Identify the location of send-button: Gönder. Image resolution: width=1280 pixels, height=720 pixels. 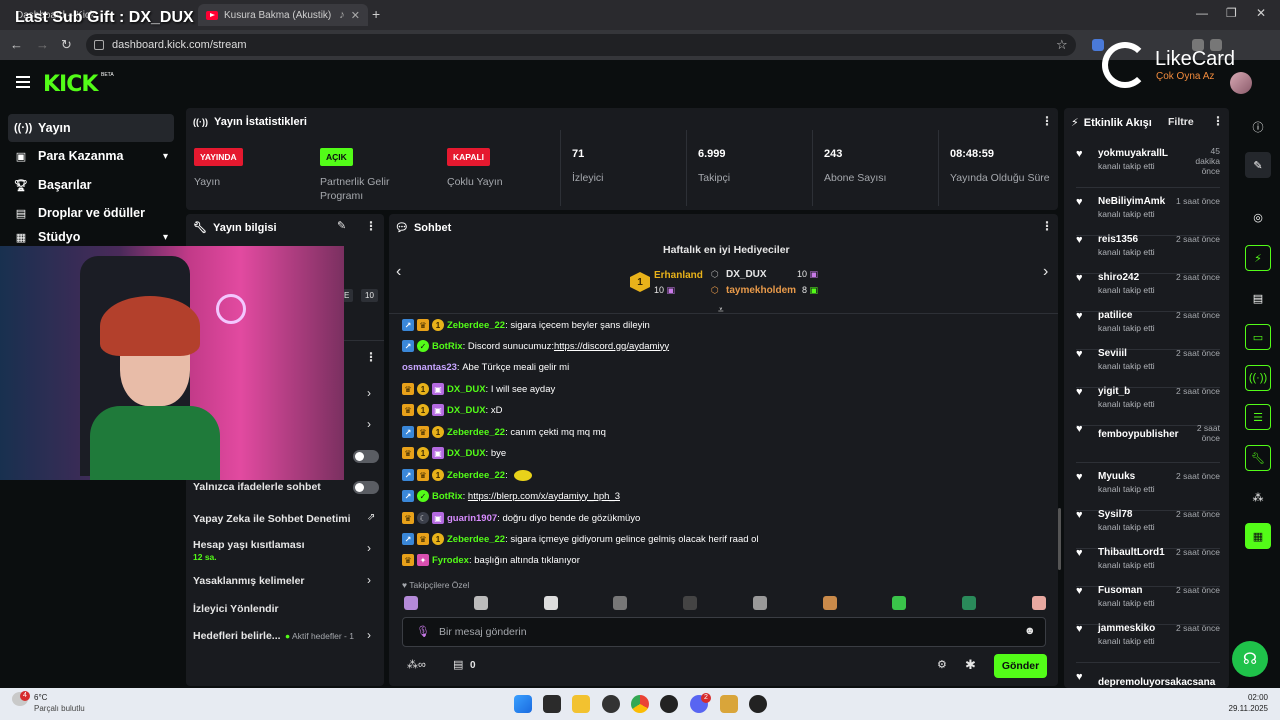
(1020, 666).